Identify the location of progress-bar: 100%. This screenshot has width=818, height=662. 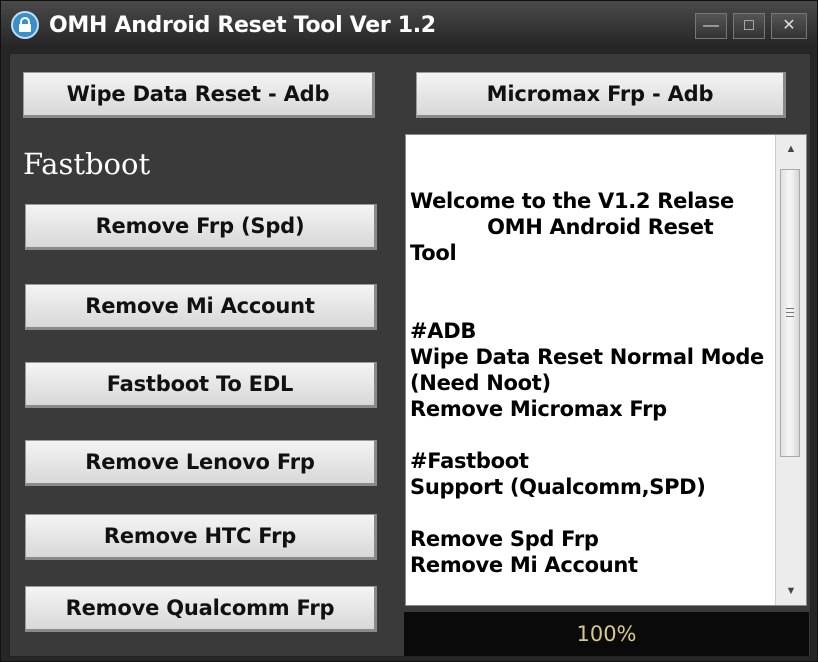
(606, 634).